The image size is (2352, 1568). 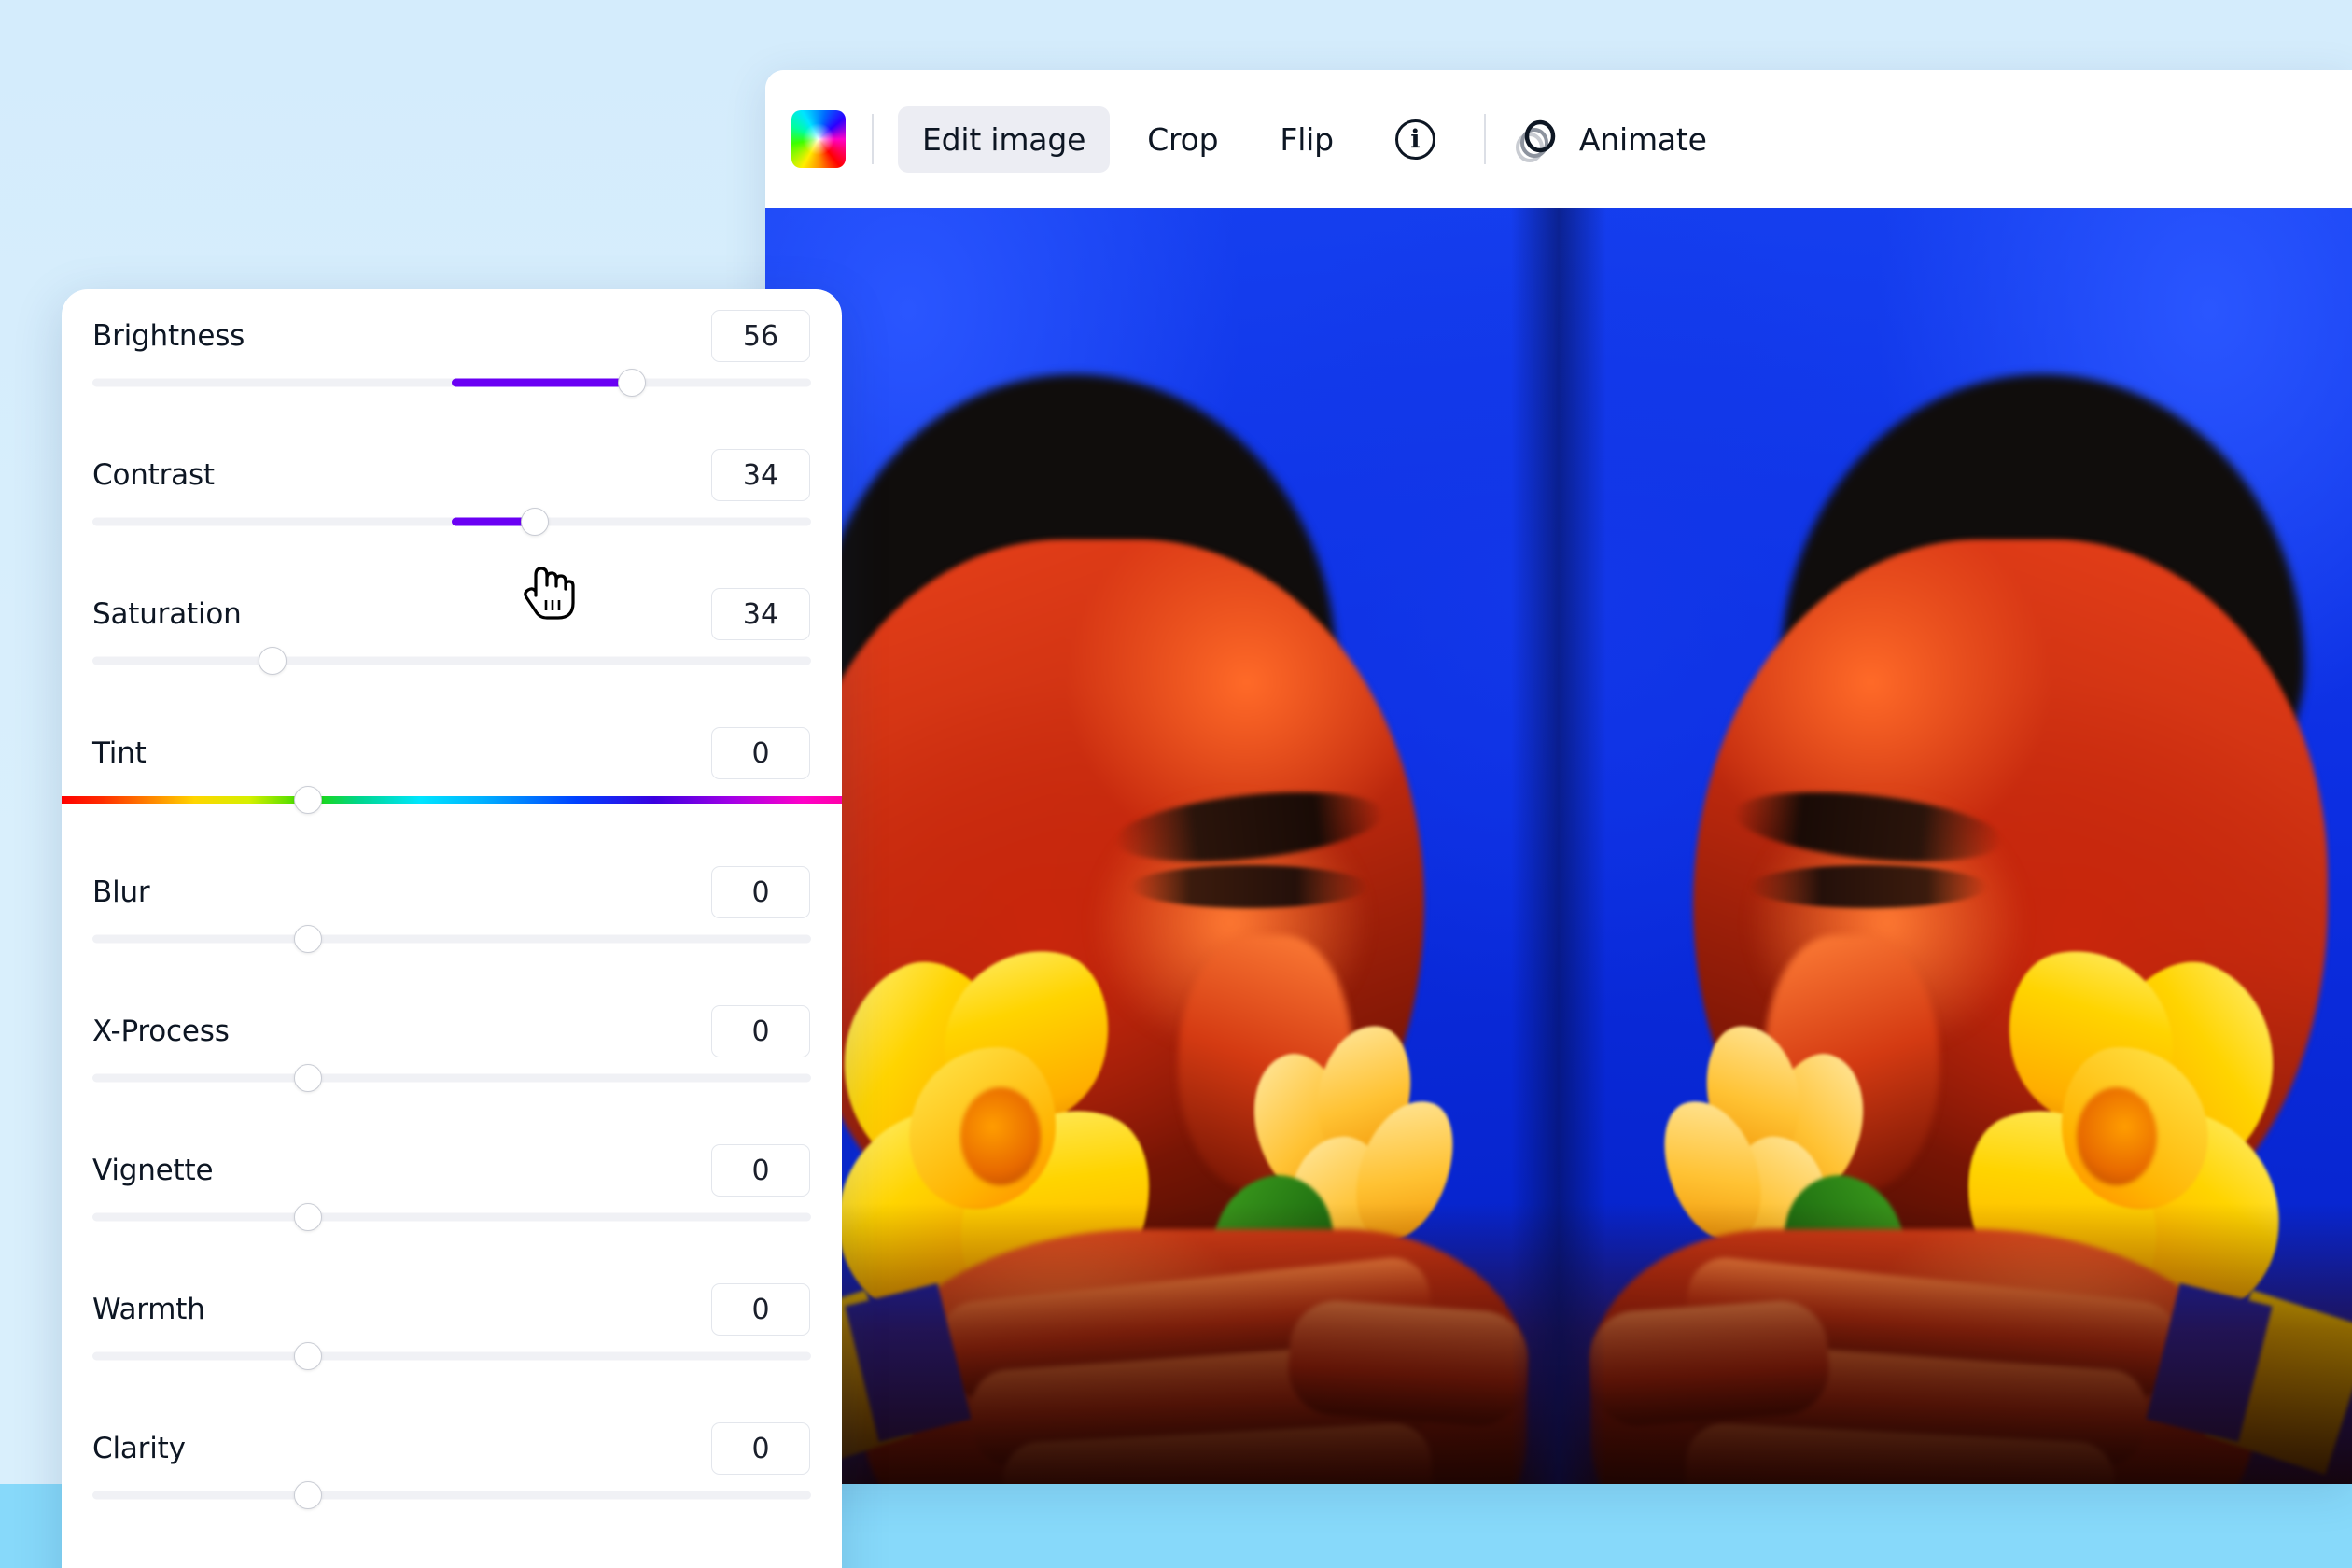 What do you see at coordinates (168, 336) in the screenshot?
I see `slider-label: Brightness` at bounding box center [168, 336].